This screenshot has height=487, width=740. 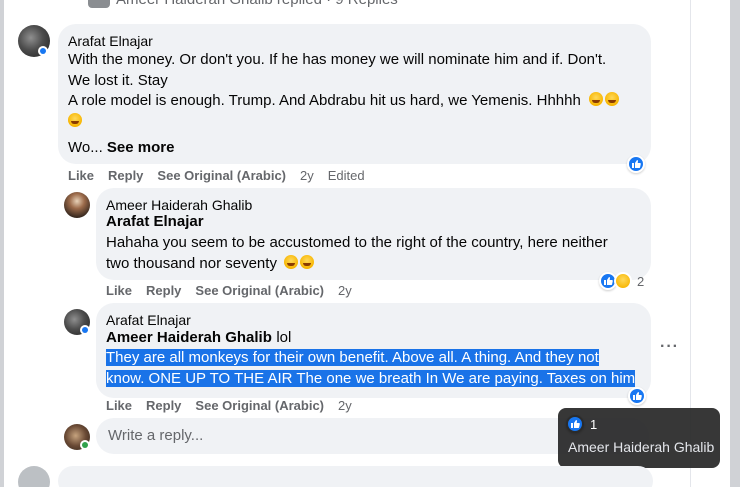 What do you see at coordinates (355, 476) in the screenshot?
I see `comment-bubble` at bounding box center [355, 476].